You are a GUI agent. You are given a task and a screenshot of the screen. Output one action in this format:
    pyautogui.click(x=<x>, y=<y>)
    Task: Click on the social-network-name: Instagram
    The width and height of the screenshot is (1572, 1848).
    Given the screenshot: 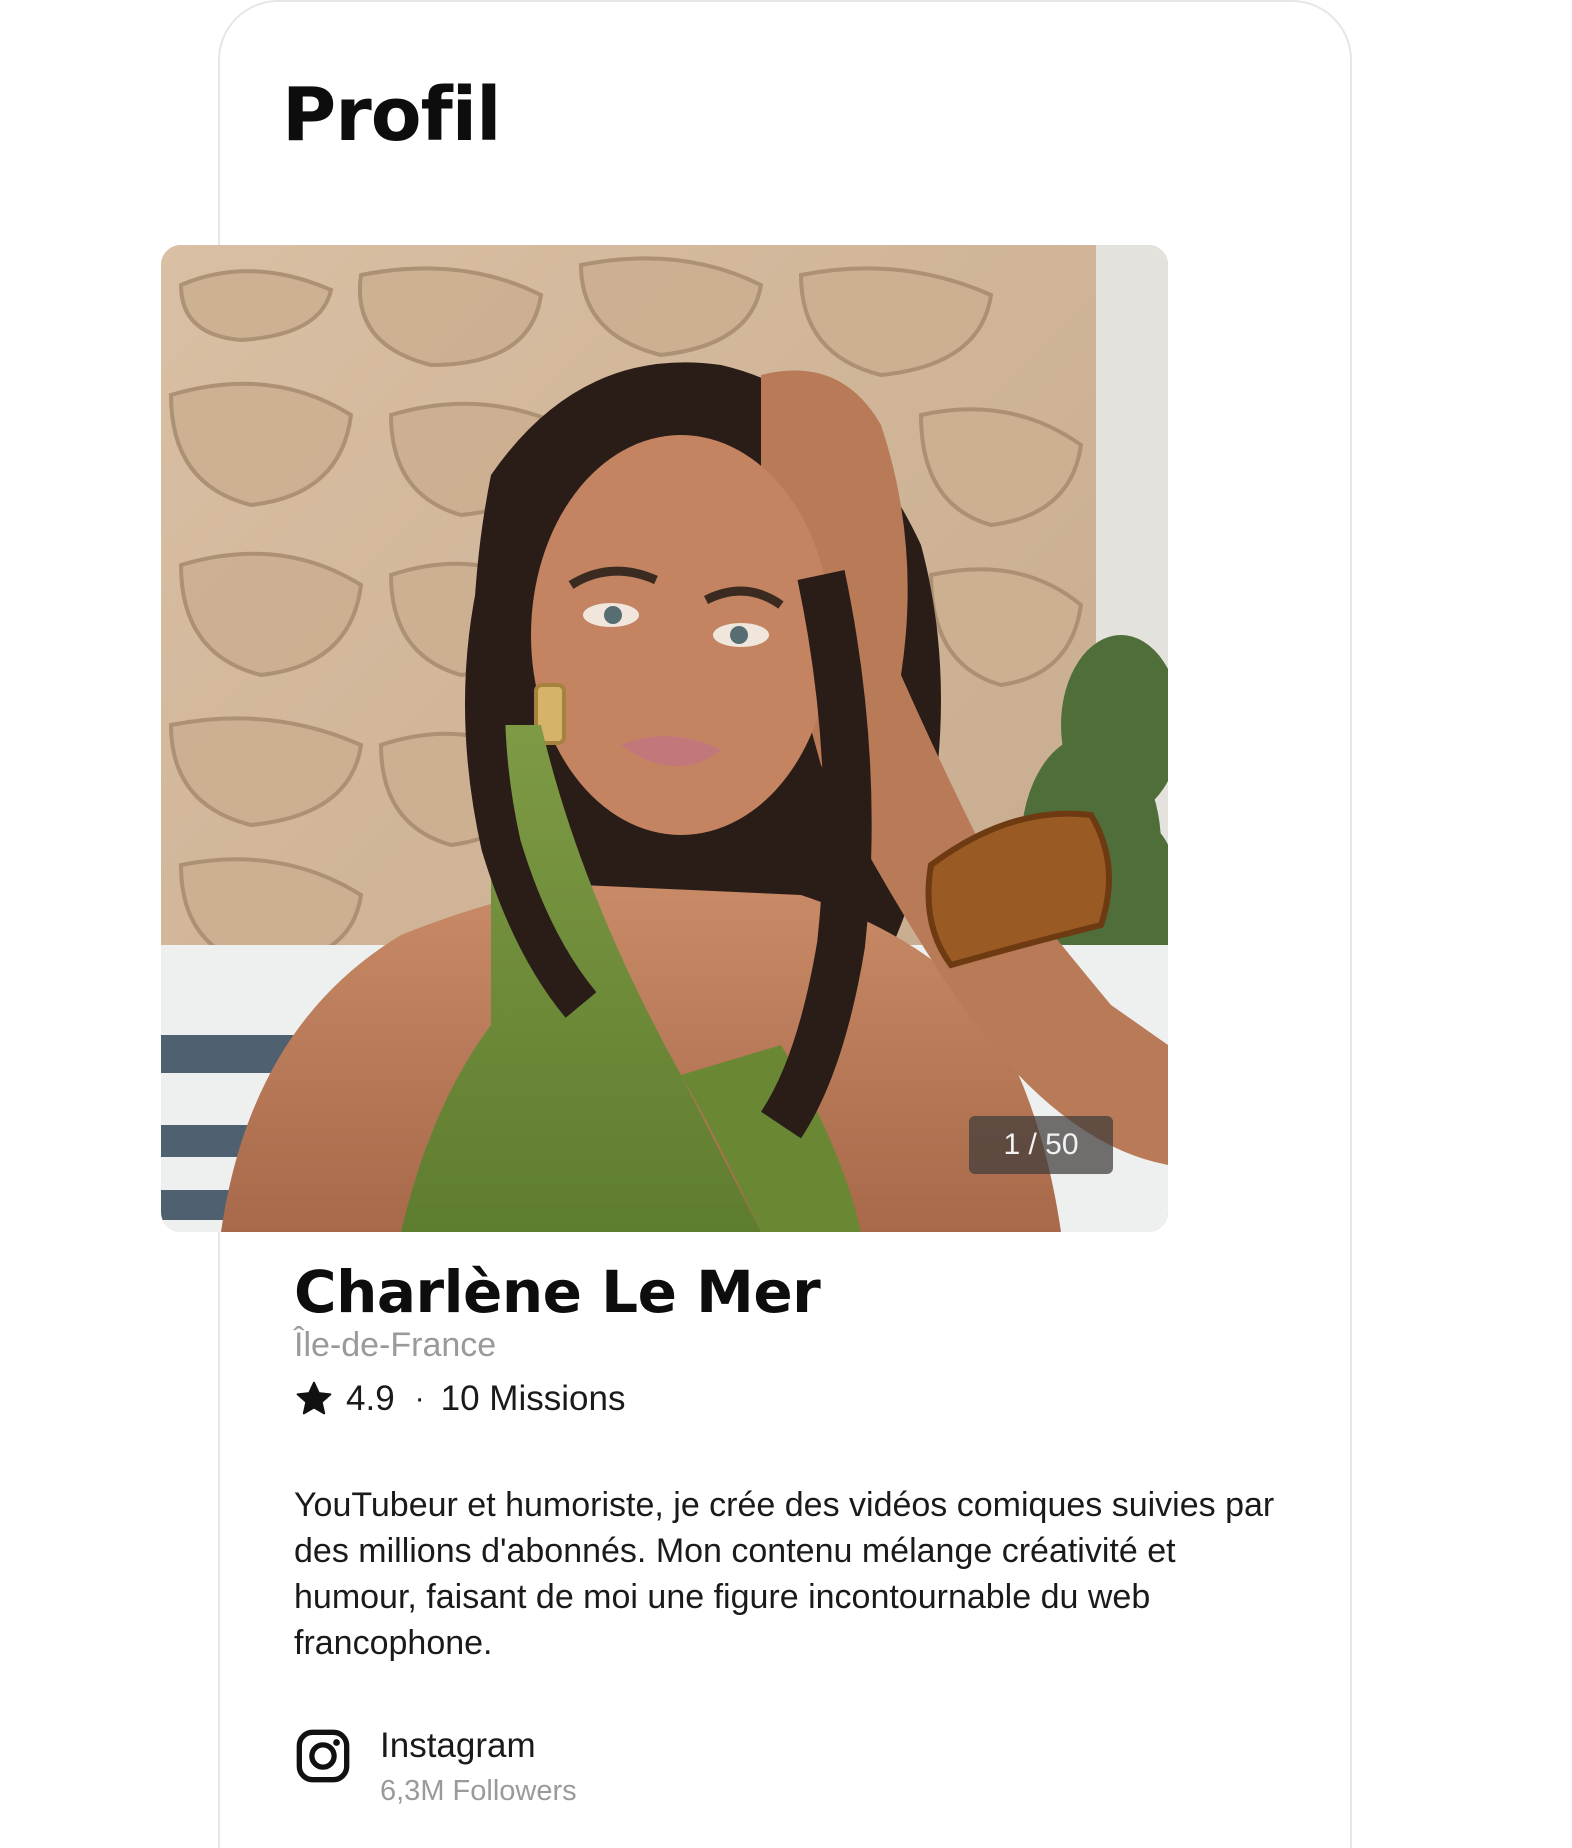 What is the action you would take?
    pyautogui.click(x=458, y=1745)
    